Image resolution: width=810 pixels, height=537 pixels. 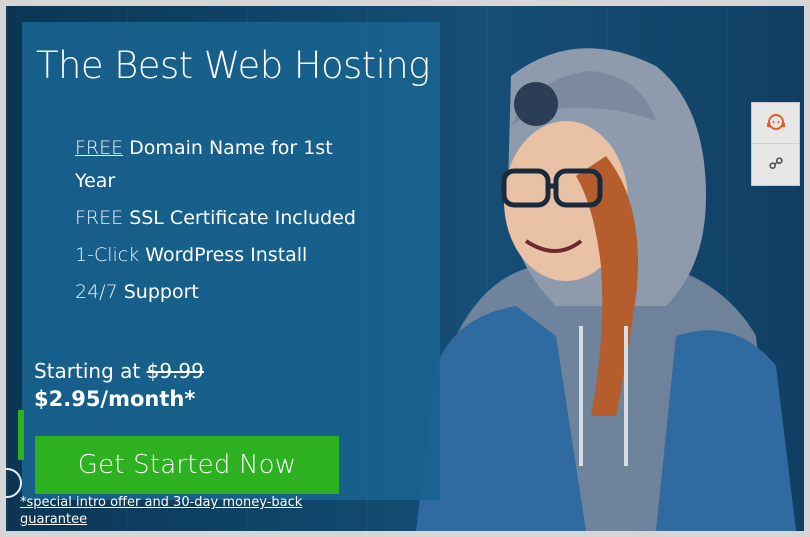 What do you see at coordinates (115, 399) in the screenshot?
I see `current-price: $2.95/month*` at bounding box center [115, 399].